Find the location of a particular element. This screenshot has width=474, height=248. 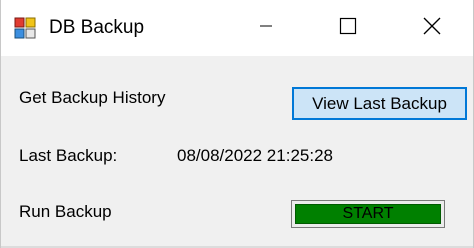

maximize-icon is located at coordinates (348, 28).